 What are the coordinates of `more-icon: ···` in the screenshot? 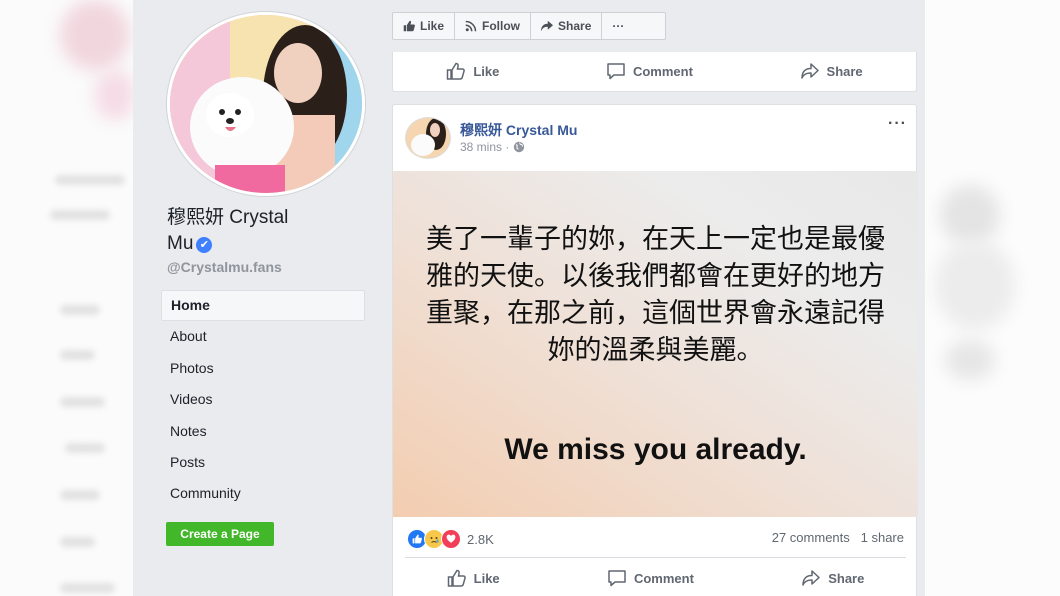 It's located at (618, 26).